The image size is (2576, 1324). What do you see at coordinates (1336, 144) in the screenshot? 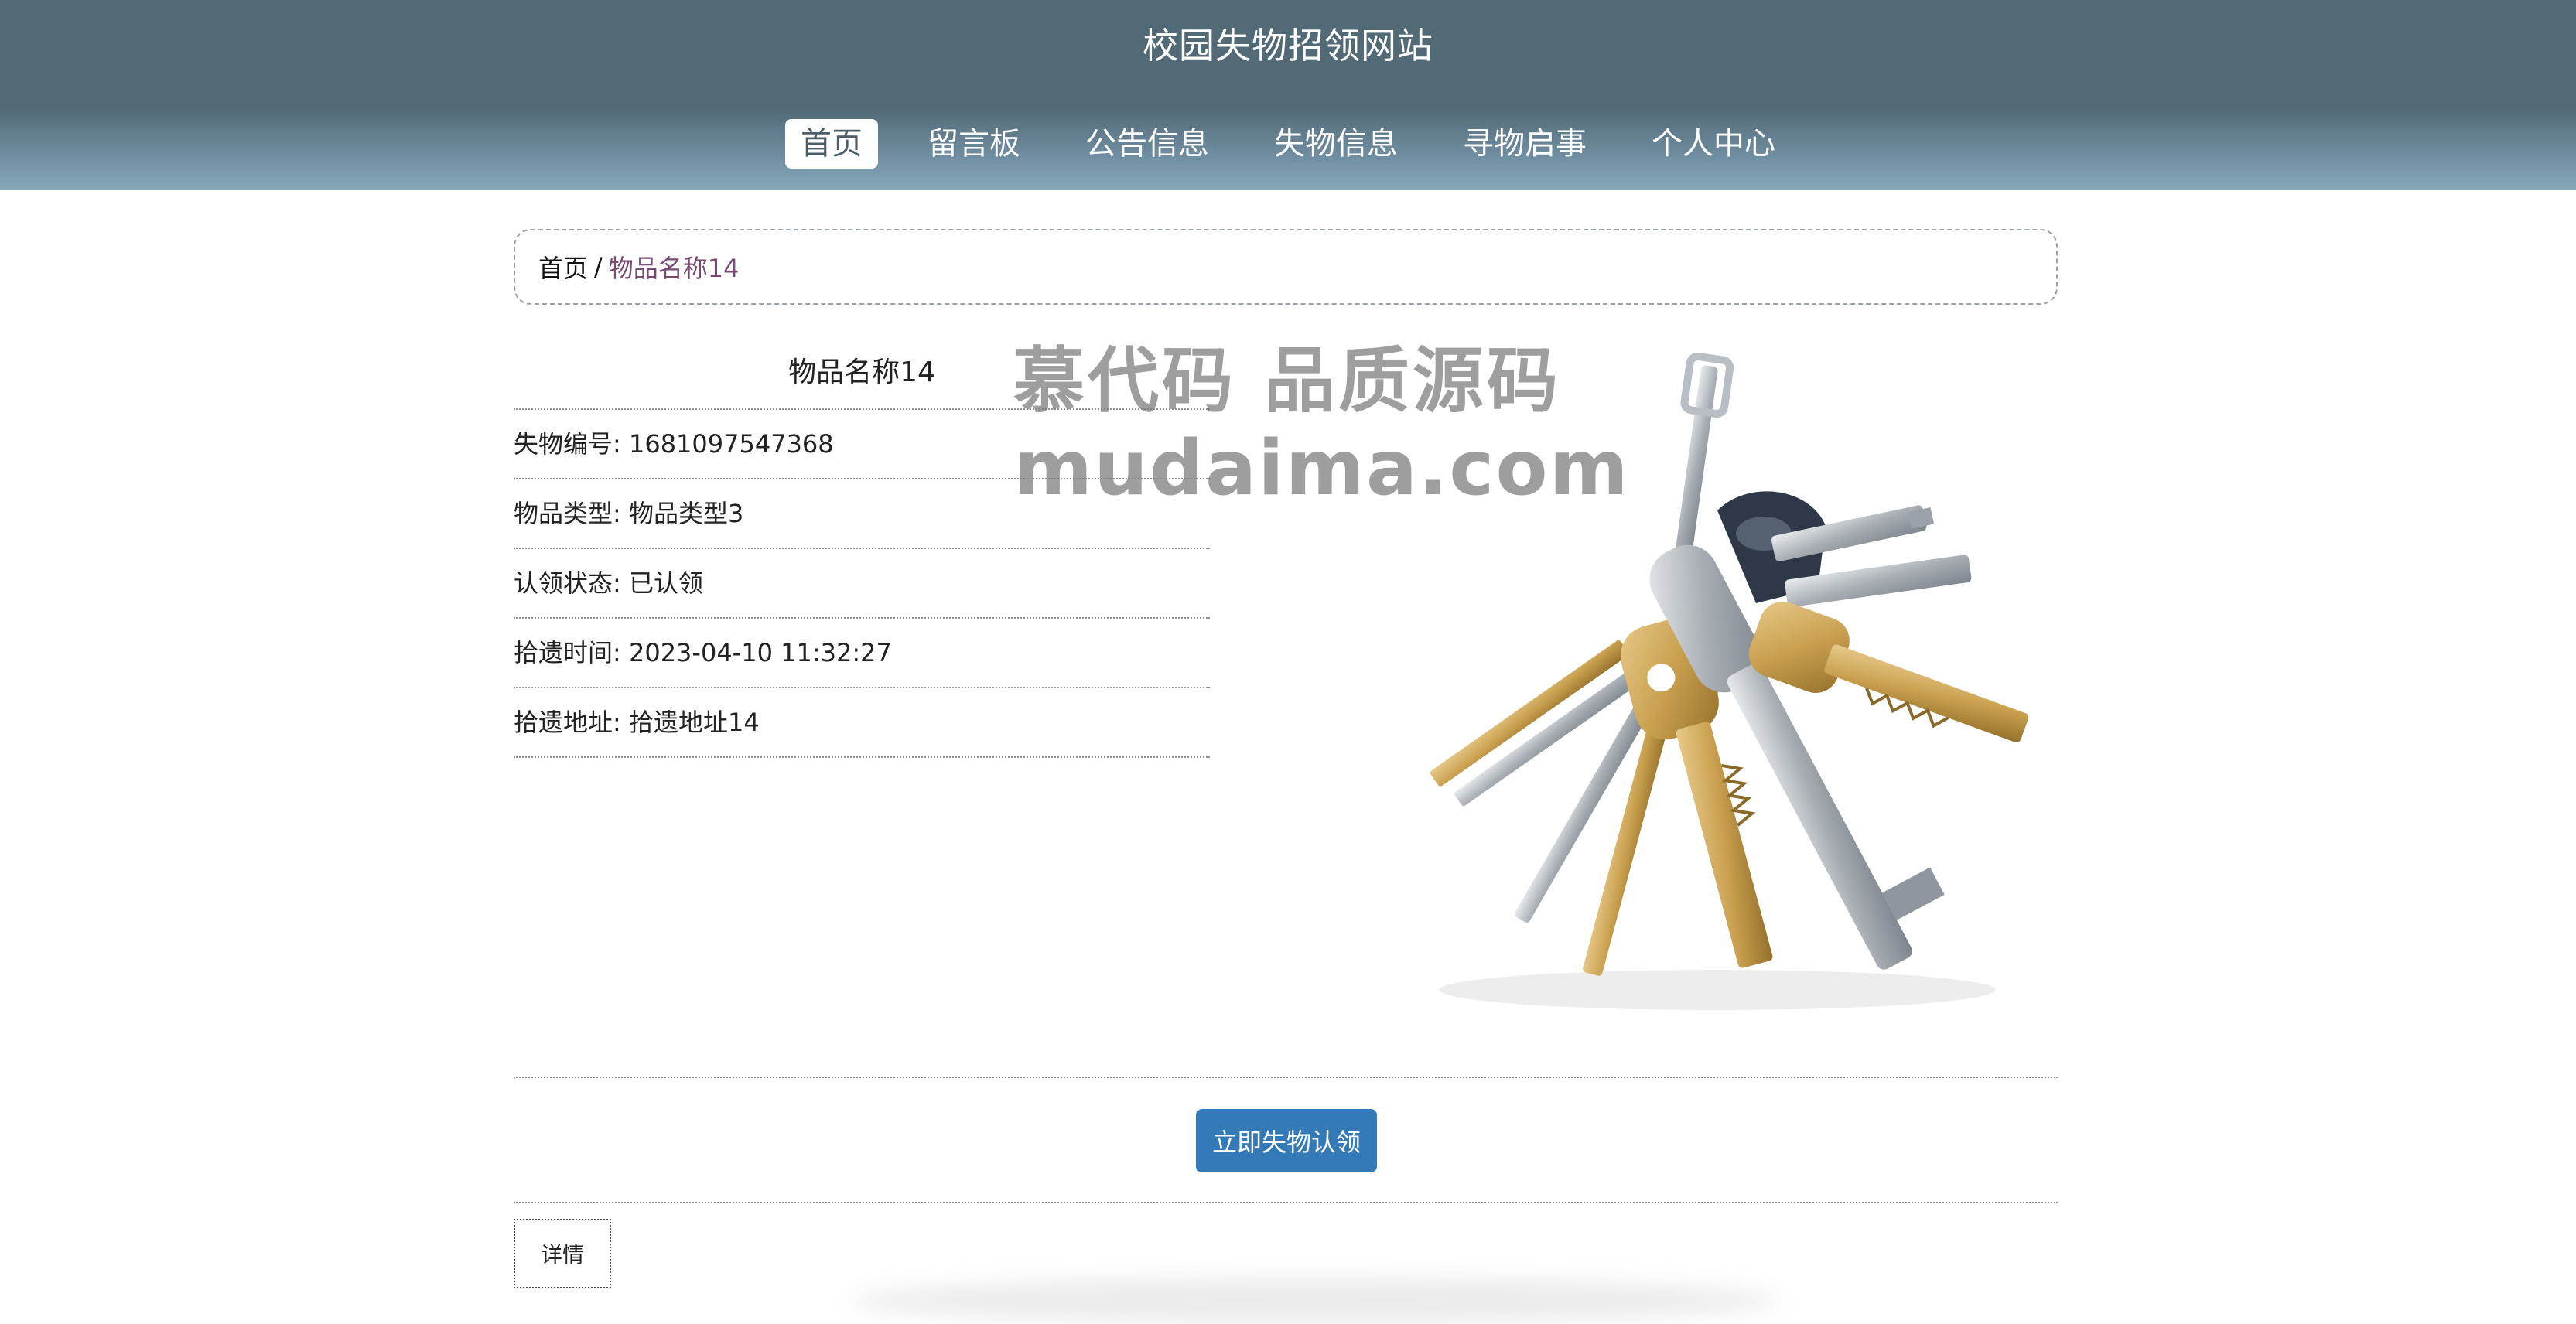
I see `nav-item-lost-items: 失物信息` at bounding box center [1336, 144].